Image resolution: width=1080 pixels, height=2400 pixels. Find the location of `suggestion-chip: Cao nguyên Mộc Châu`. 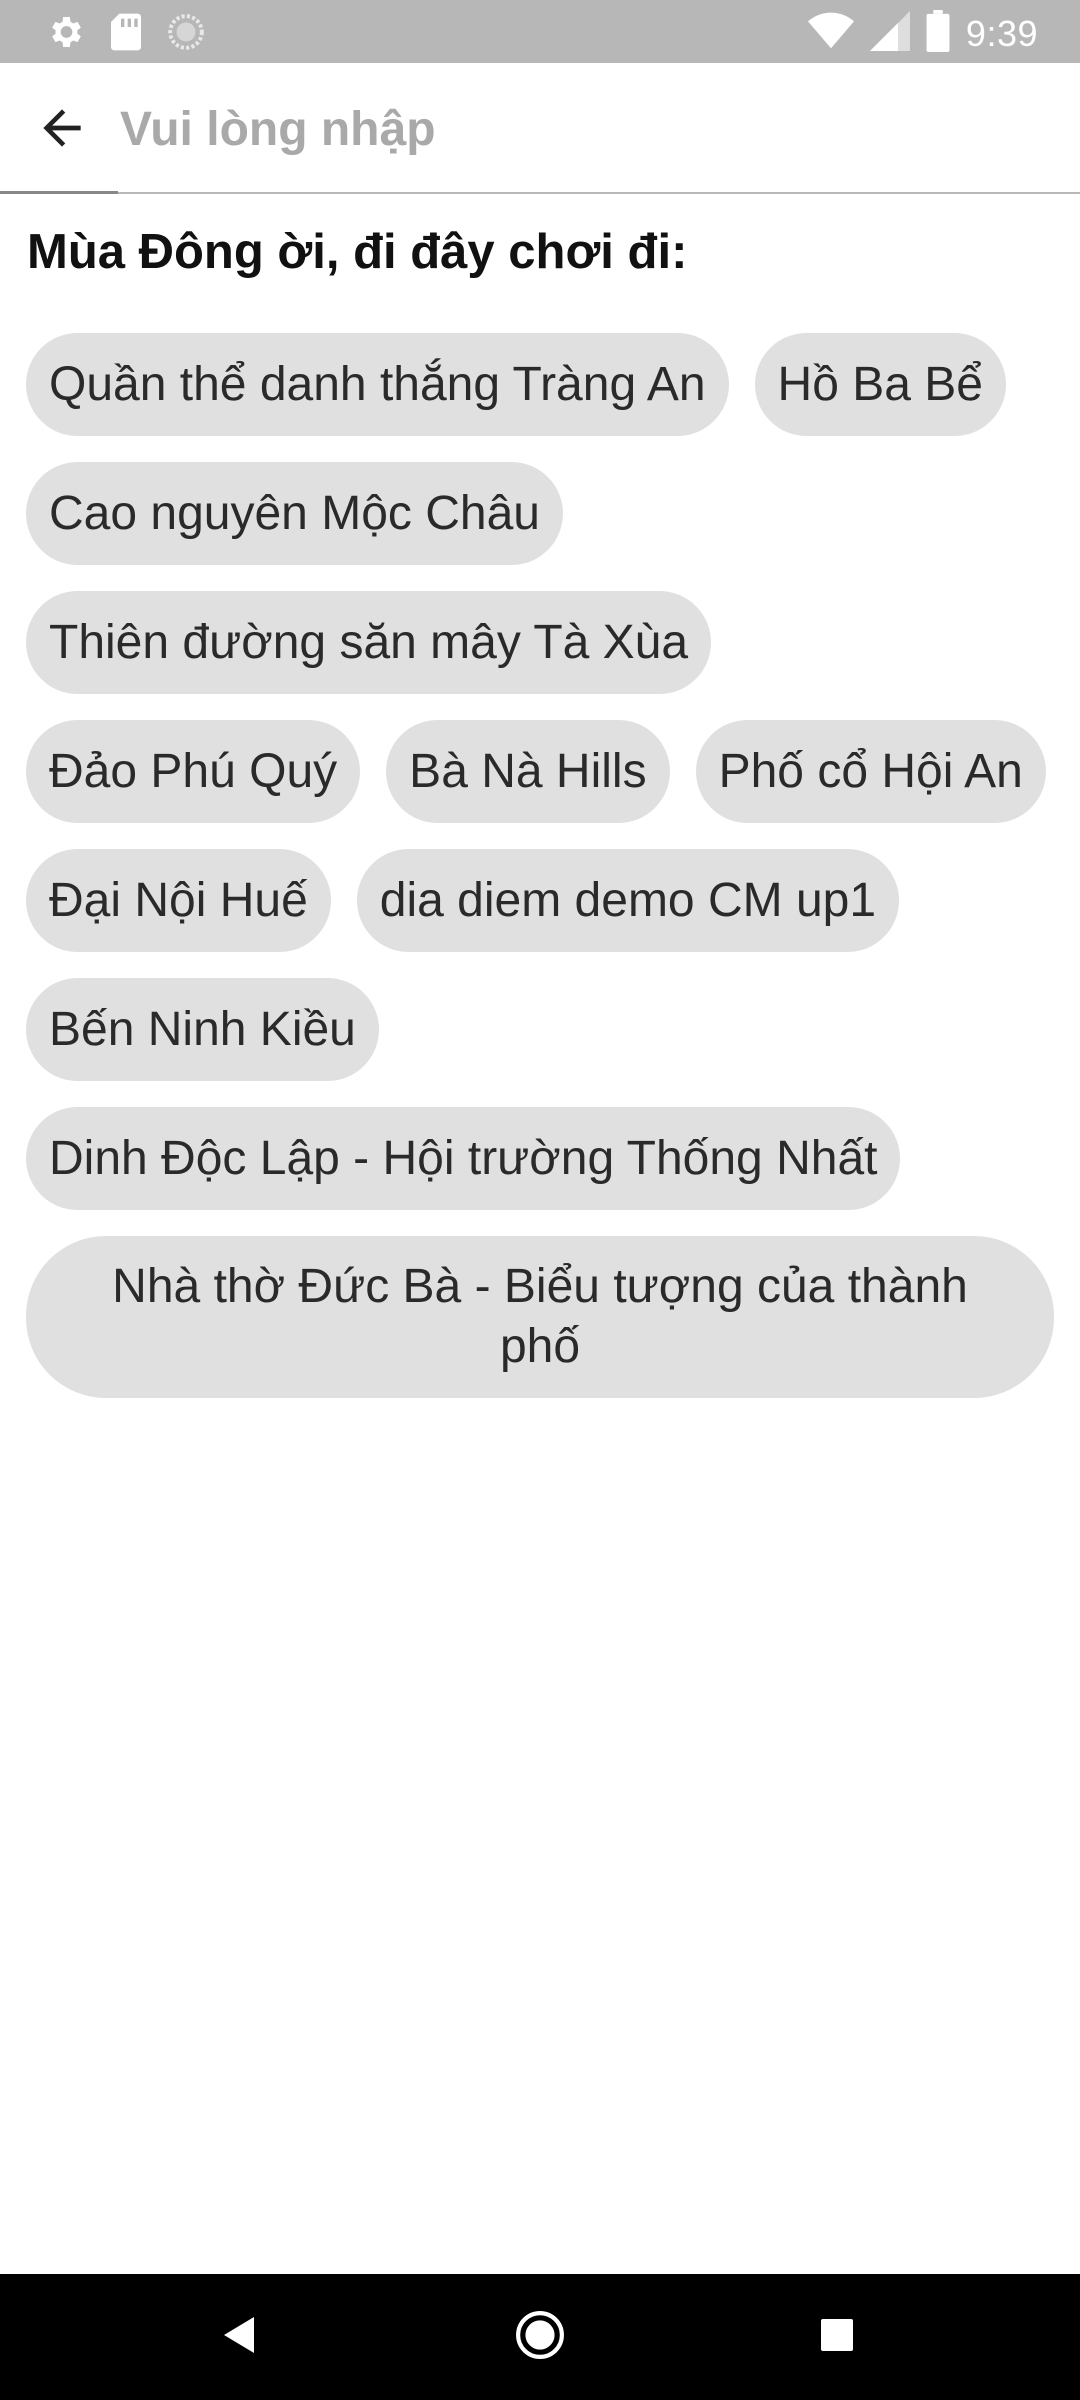

suggestion-chip: Cao nguyên Mộc Châu is located at coordinates (294, 513).